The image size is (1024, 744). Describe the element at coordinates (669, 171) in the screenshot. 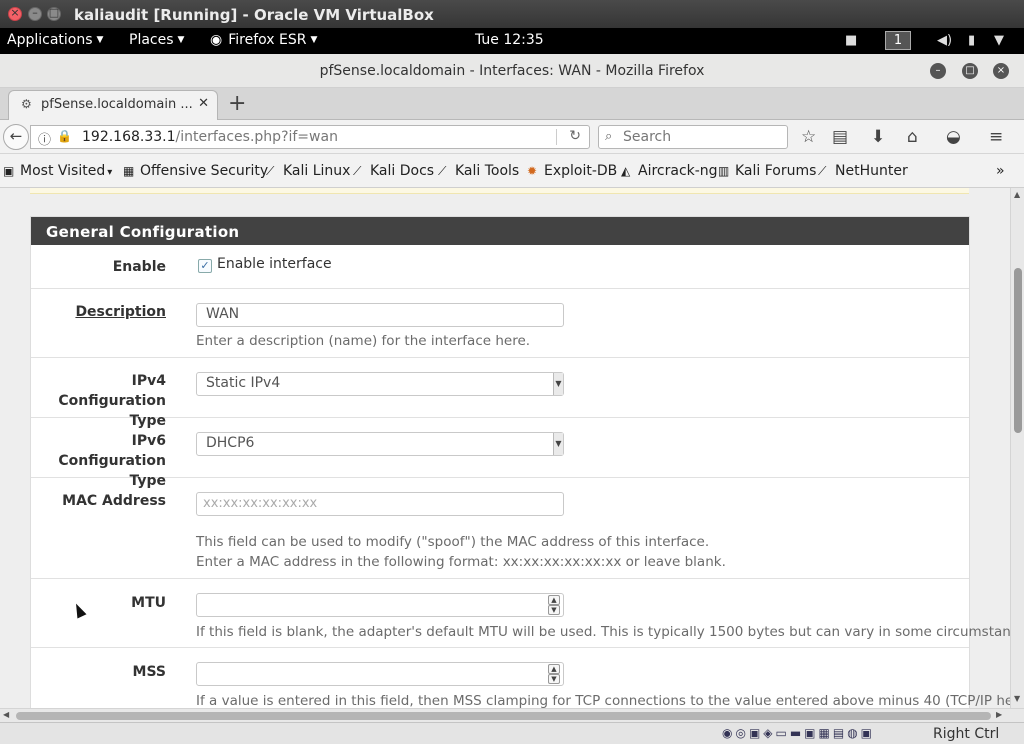

I see `bookmark-aircrack-ng: ◭ Aircrack-ng` at that location.